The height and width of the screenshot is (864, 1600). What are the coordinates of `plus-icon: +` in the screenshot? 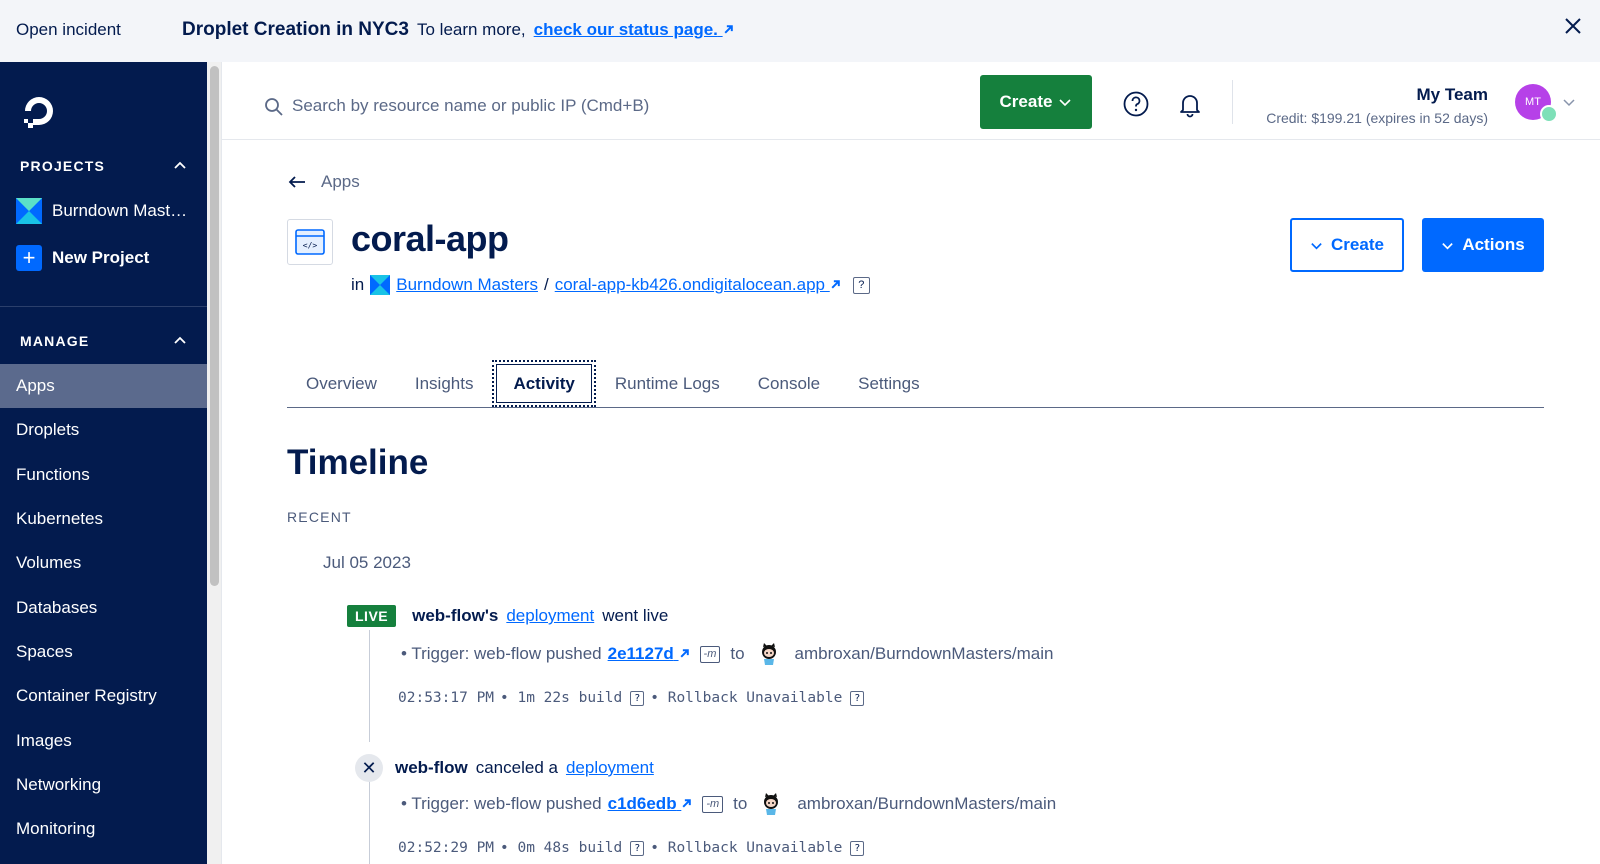 It's located at (29, 258).